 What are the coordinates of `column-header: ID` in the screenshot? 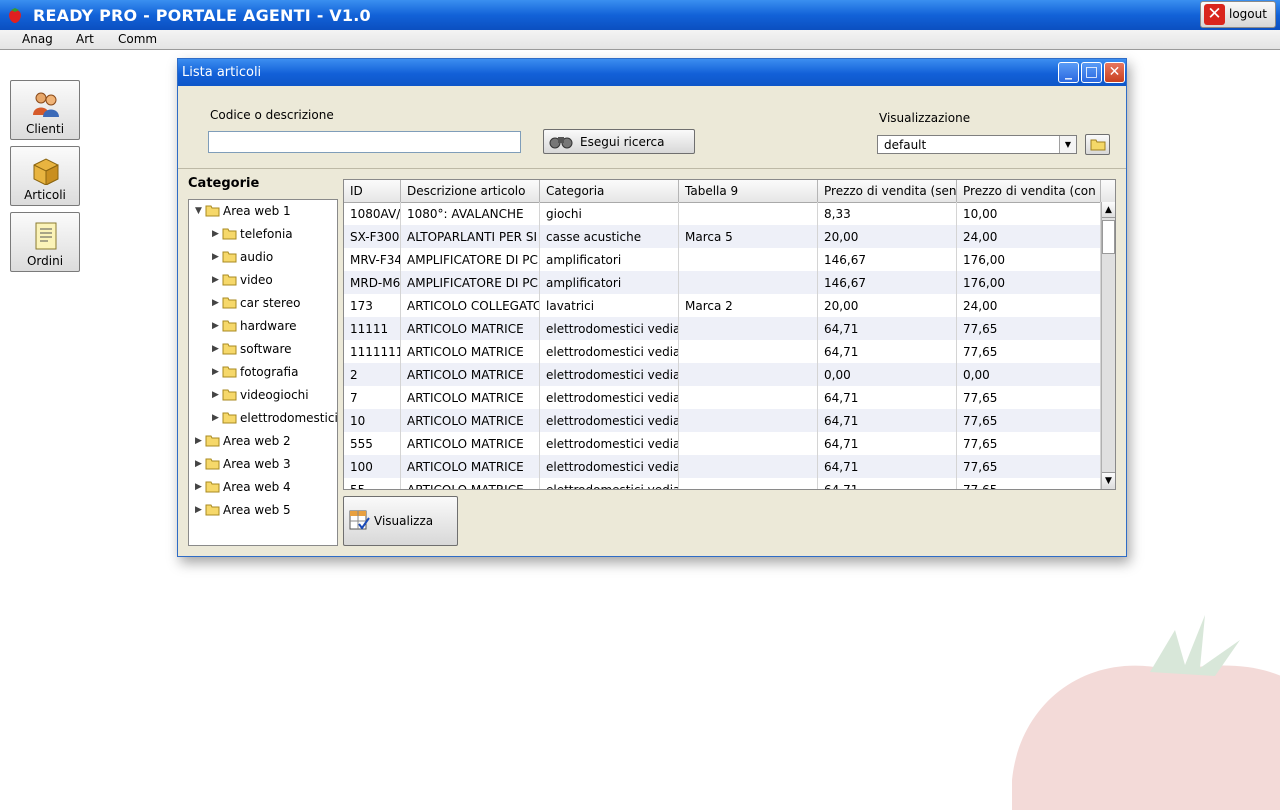 It's located at (372, 191).